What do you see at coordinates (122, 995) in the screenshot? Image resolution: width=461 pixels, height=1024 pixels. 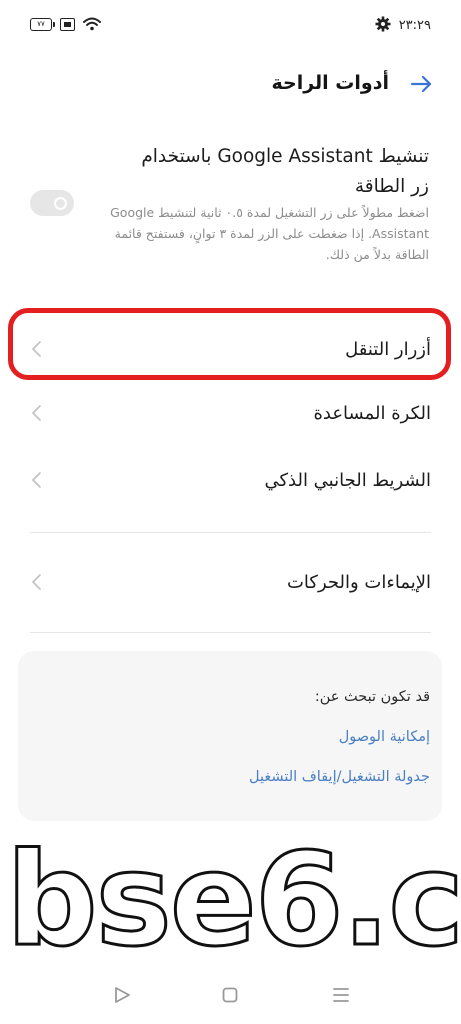 I see `back-triangle-icon` at bounding box center [122, 995].